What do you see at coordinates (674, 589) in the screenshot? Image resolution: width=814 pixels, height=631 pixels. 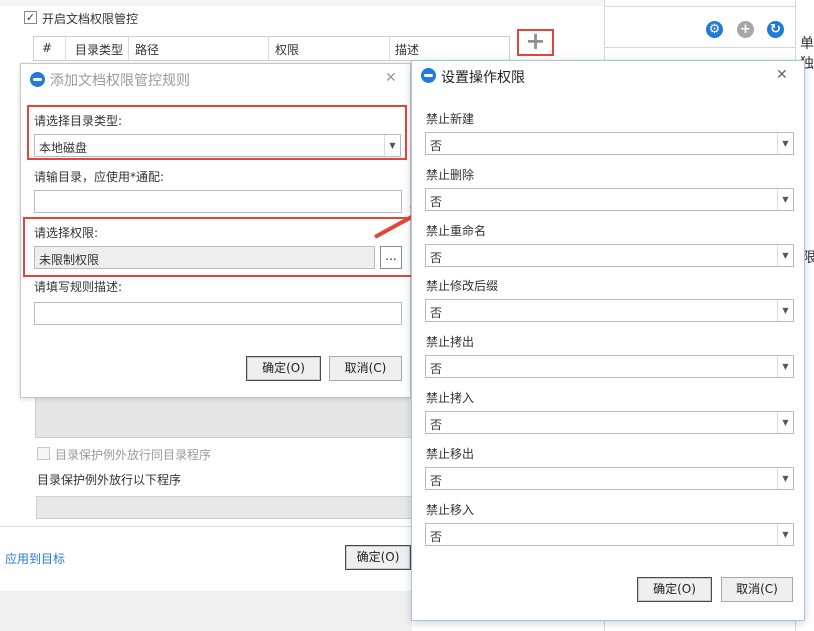 I see `dialog2-ok-button: 确定(O)` at bounding box center [674, 589].